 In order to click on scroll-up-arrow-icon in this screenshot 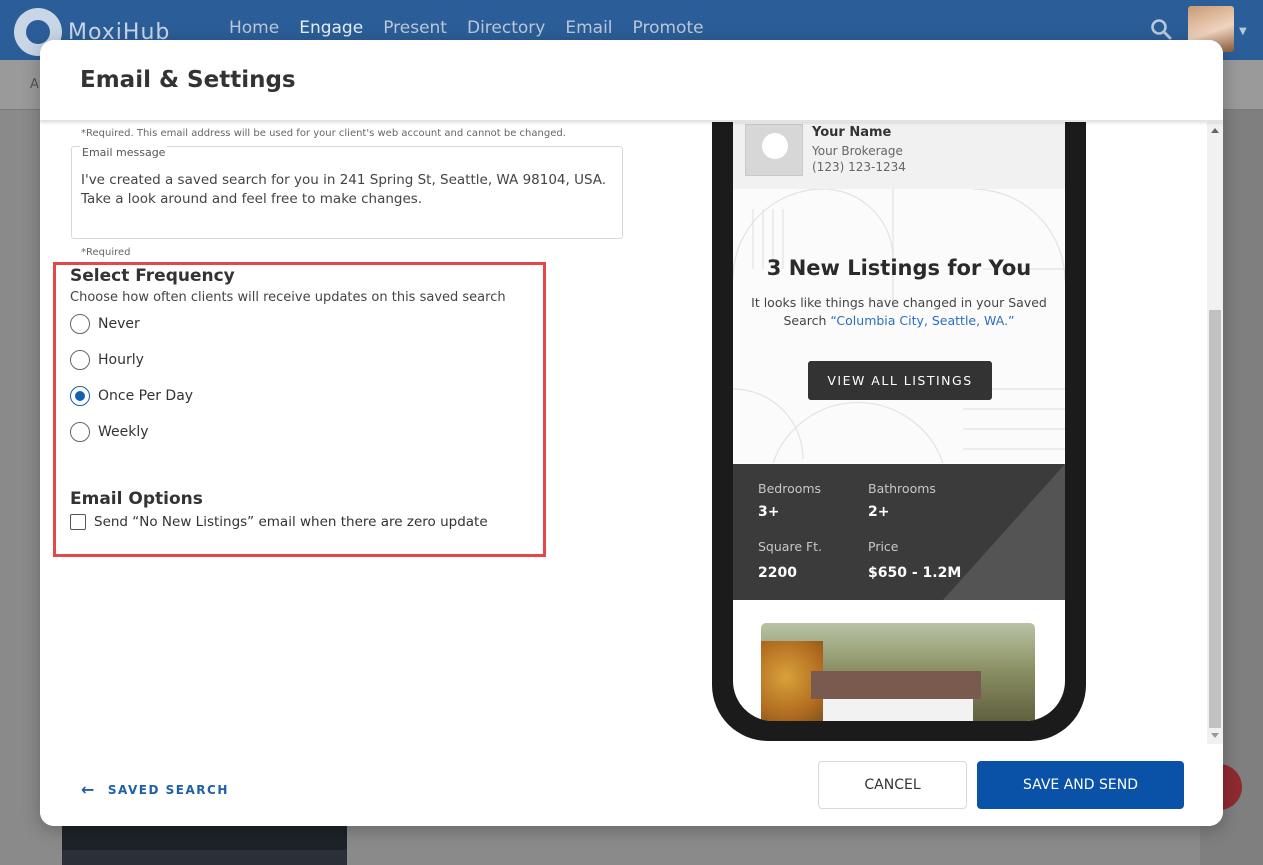, I will do `click(1215, 130)`.